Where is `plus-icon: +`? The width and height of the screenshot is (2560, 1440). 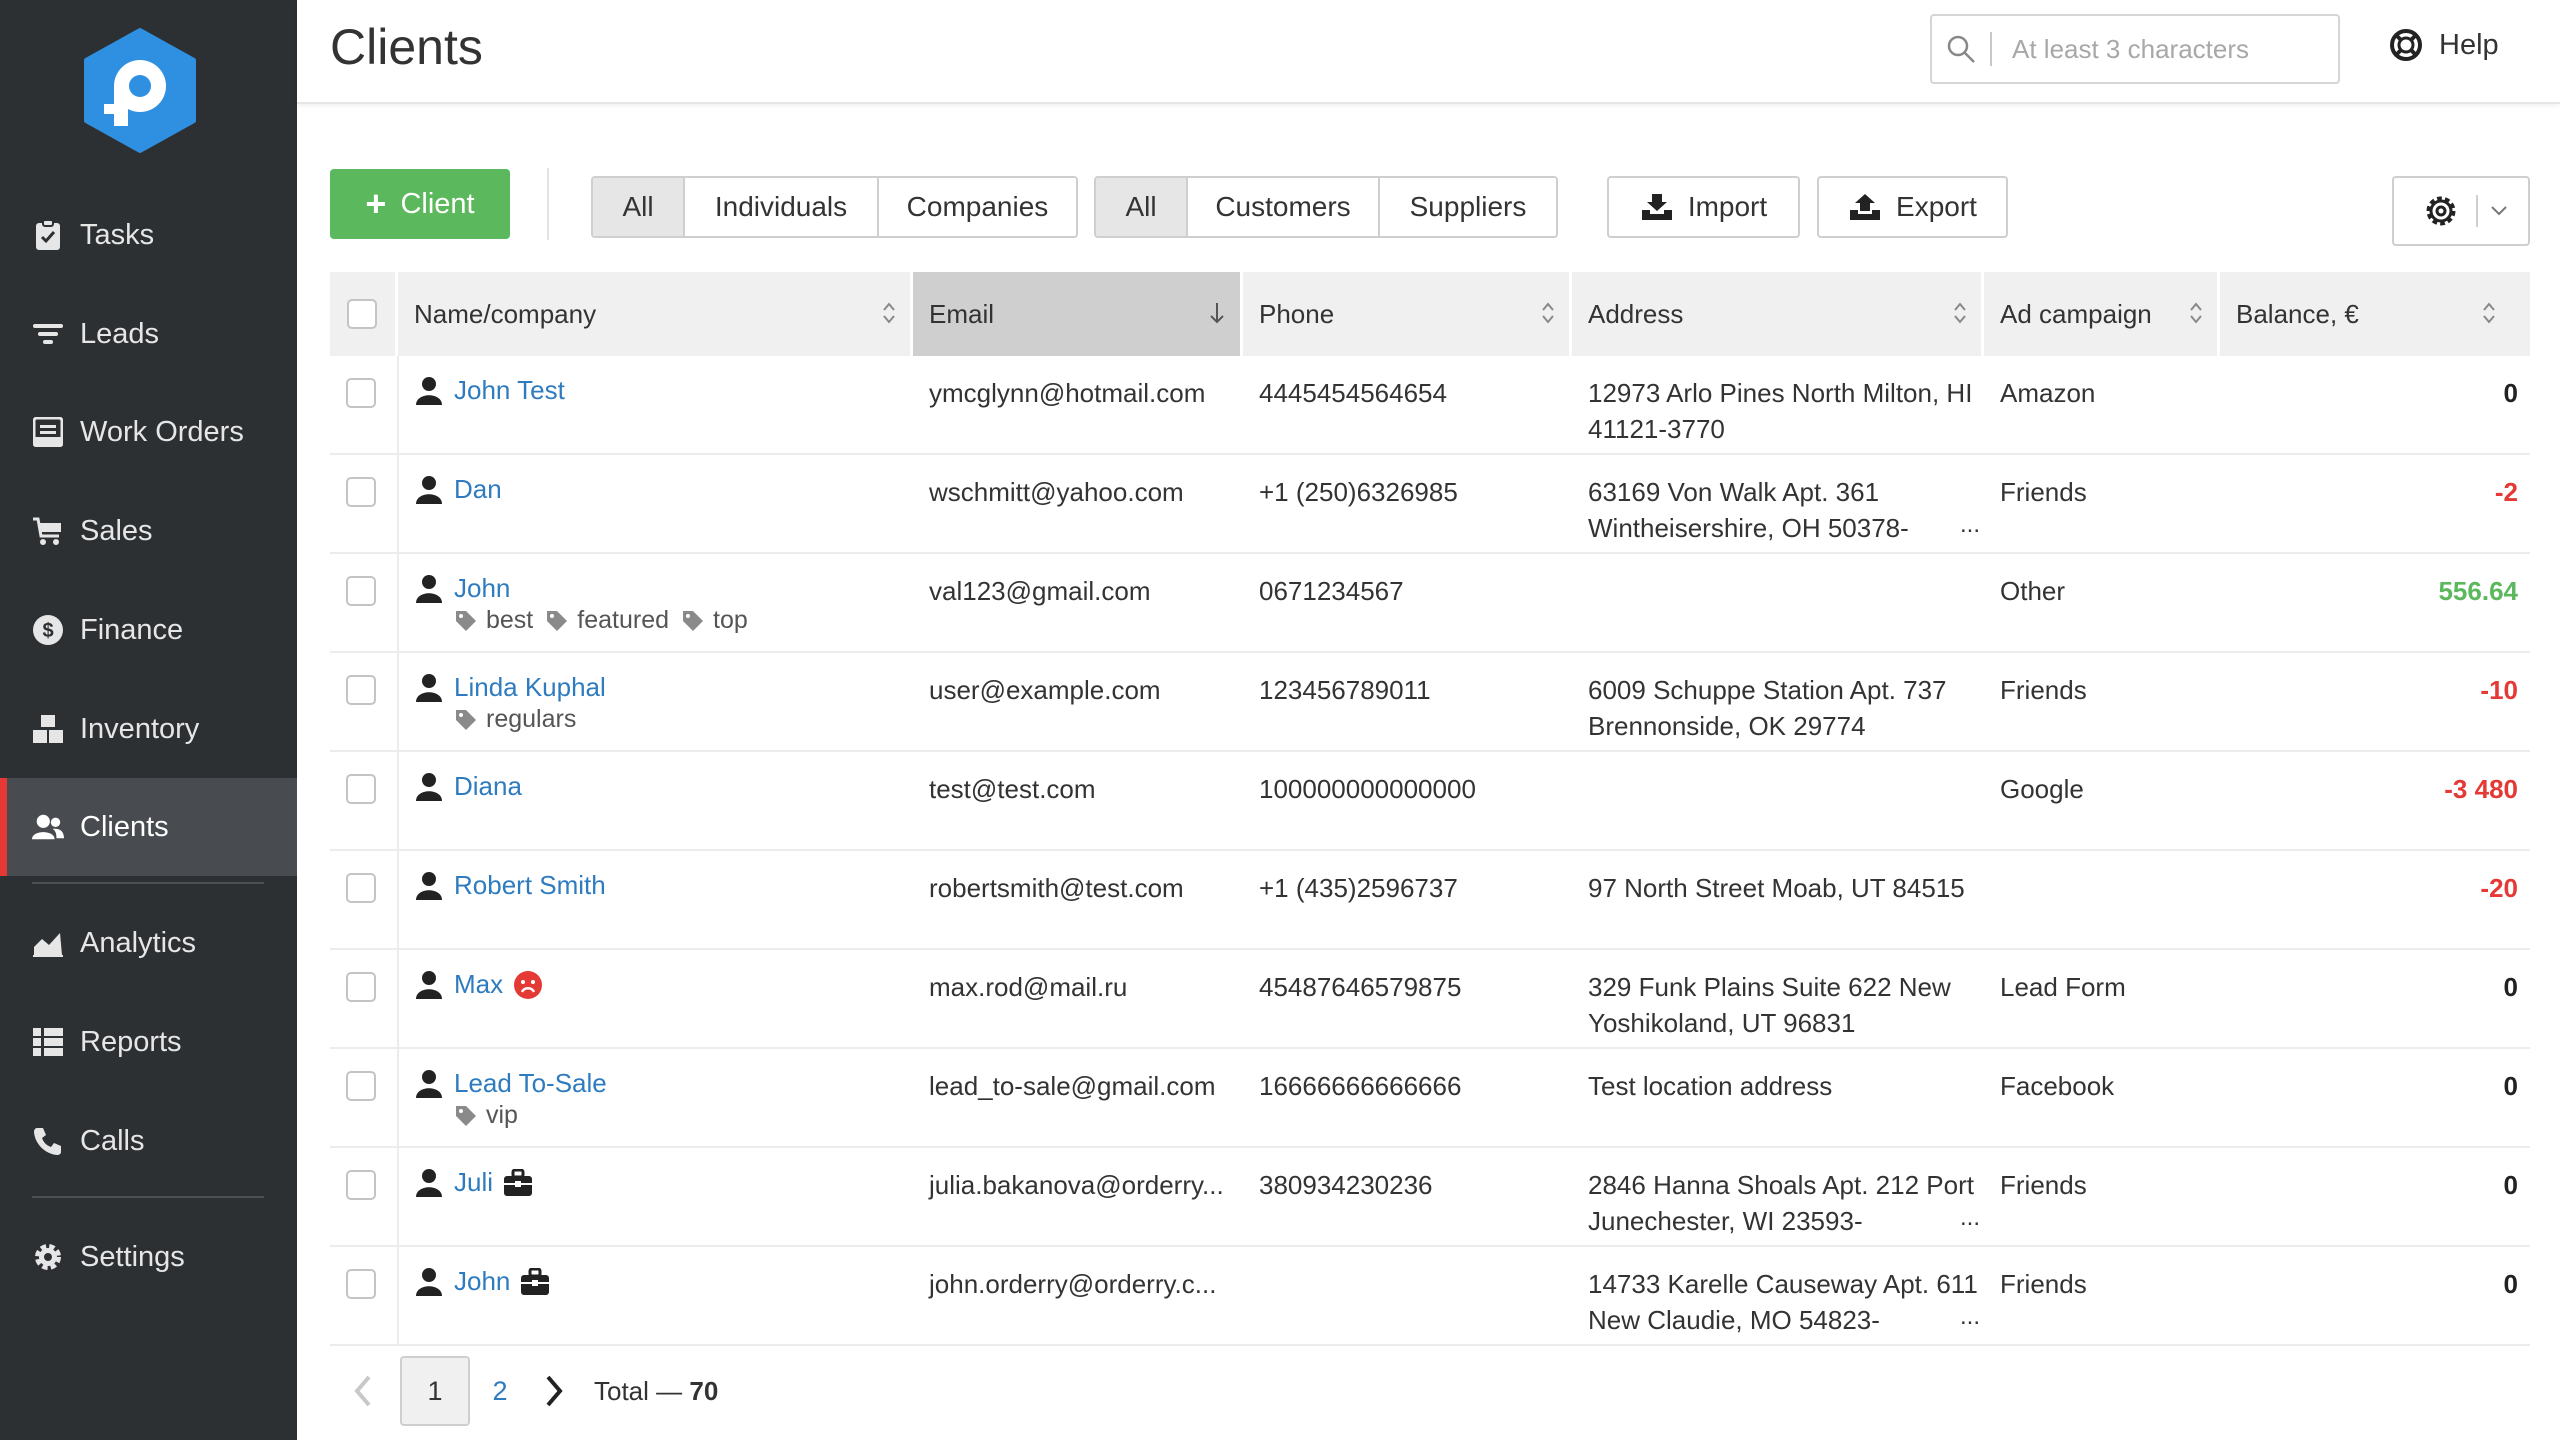 plus-icon: + is located at coordinates (376, 203).